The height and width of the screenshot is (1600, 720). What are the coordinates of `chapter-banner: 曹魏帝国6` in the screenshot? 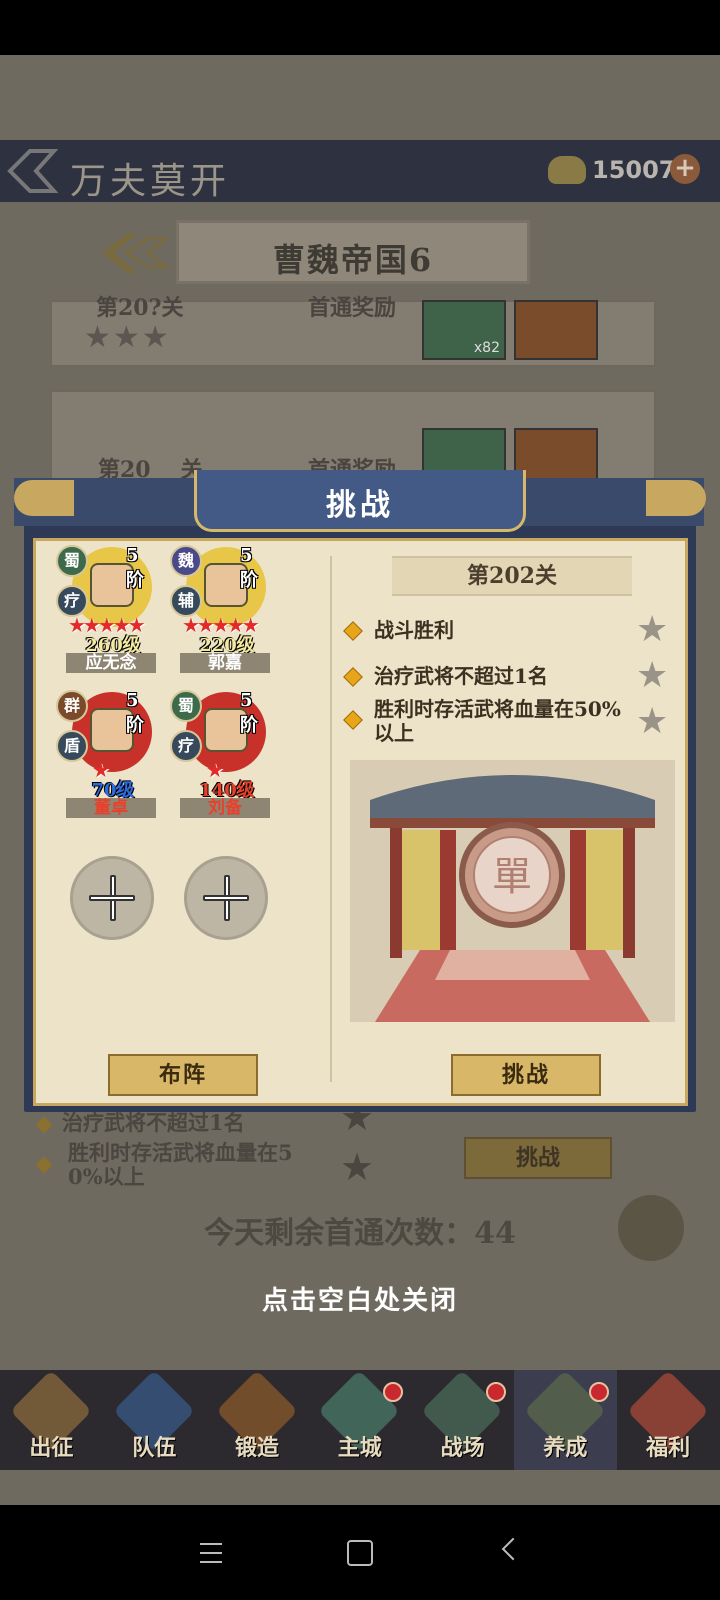 It's located at (353, 252).